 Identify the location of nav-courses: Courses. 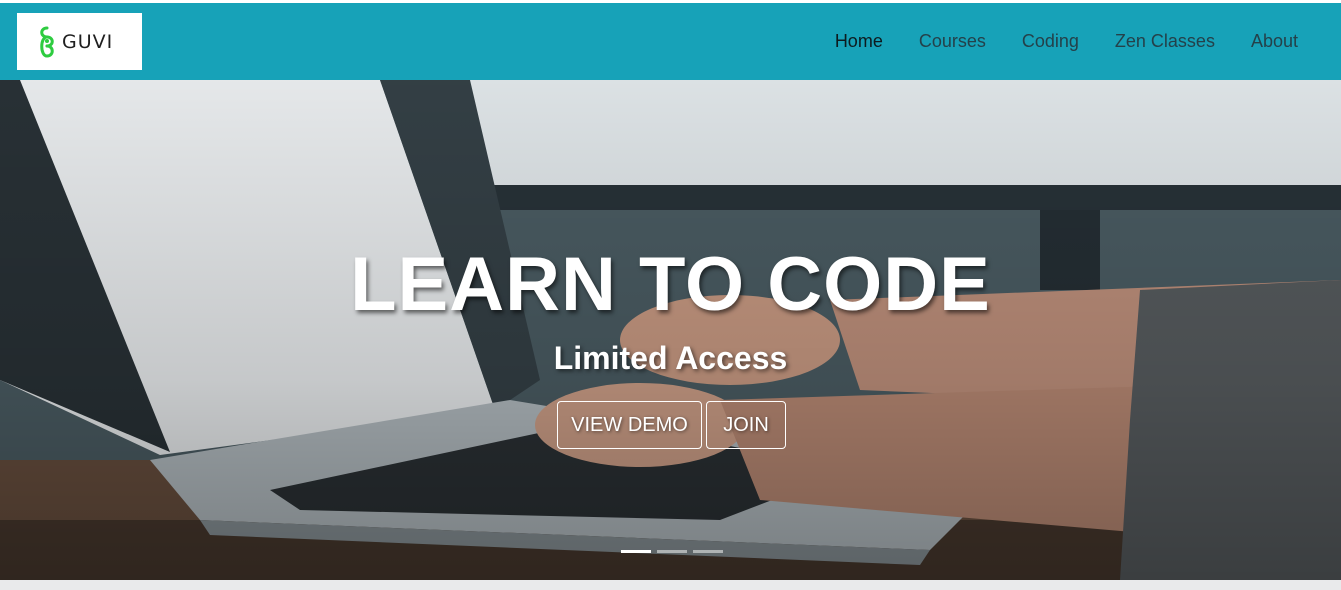
(952, 41).